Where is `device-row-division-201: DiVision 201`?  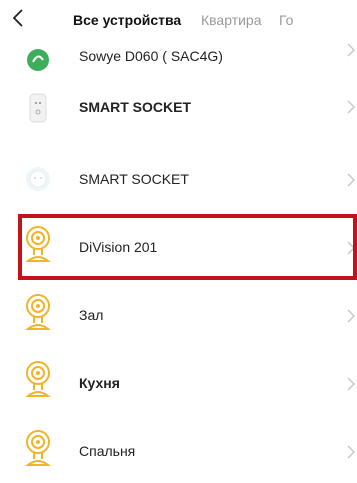 device-row-division-201: DiVision 201 is located at coordinates (178, 247).